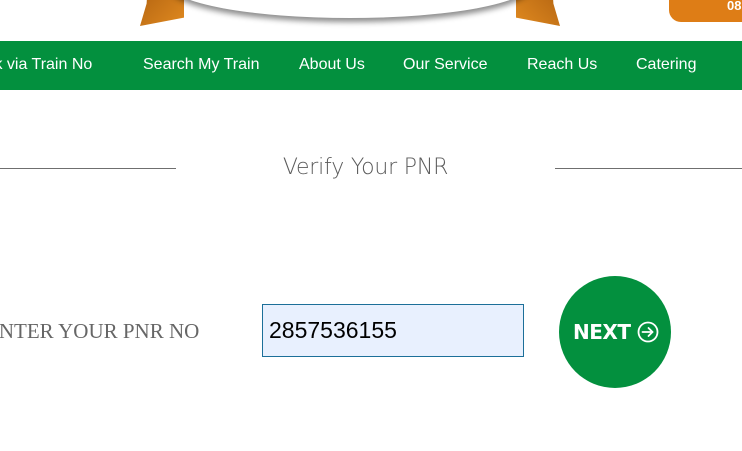  I want to click on heading-divider-left, so click(88, 168).